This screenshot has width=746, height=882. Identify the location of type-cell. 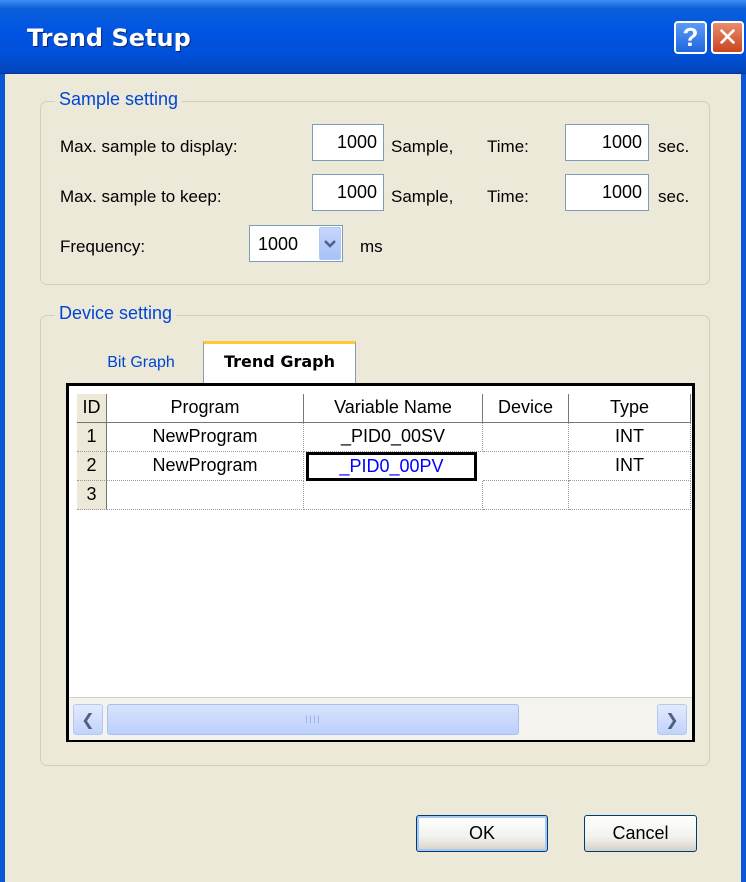
(630, 495).